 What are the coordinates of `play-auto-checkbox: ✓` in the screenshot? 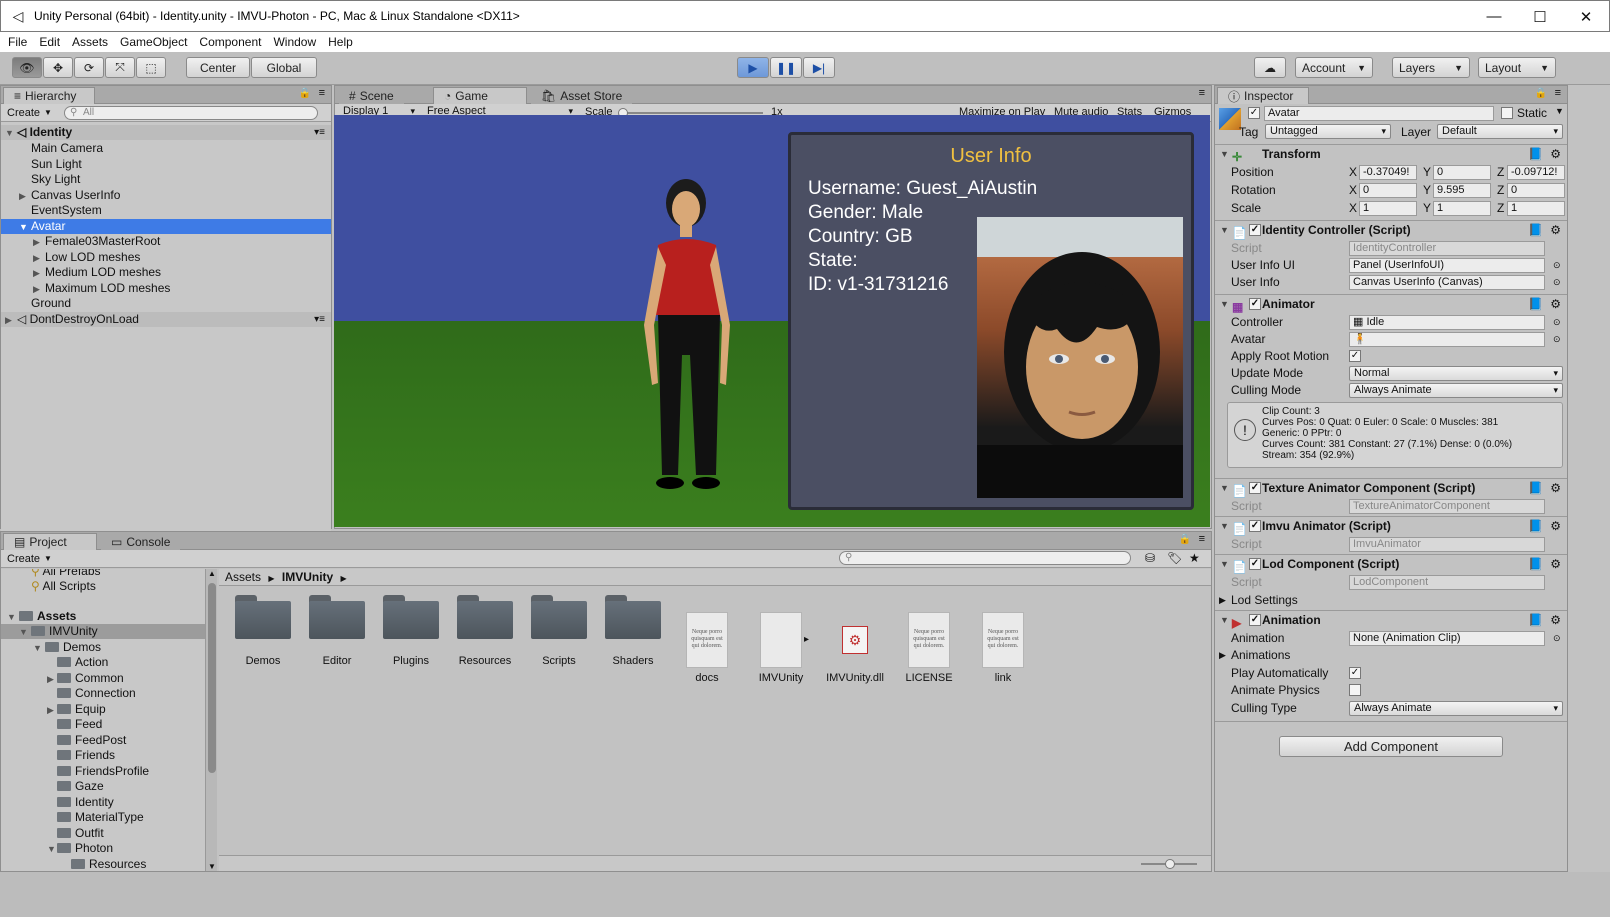 It's located at (1355, 673).